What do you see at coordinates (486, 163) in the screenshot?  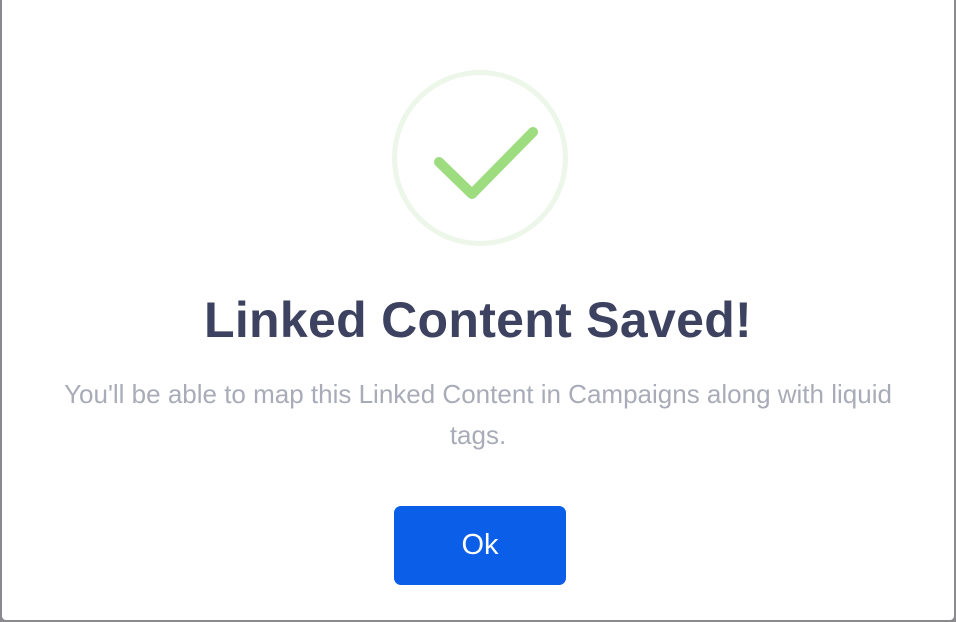 I see `checkmark-icon` at bounding box center [486, 163].